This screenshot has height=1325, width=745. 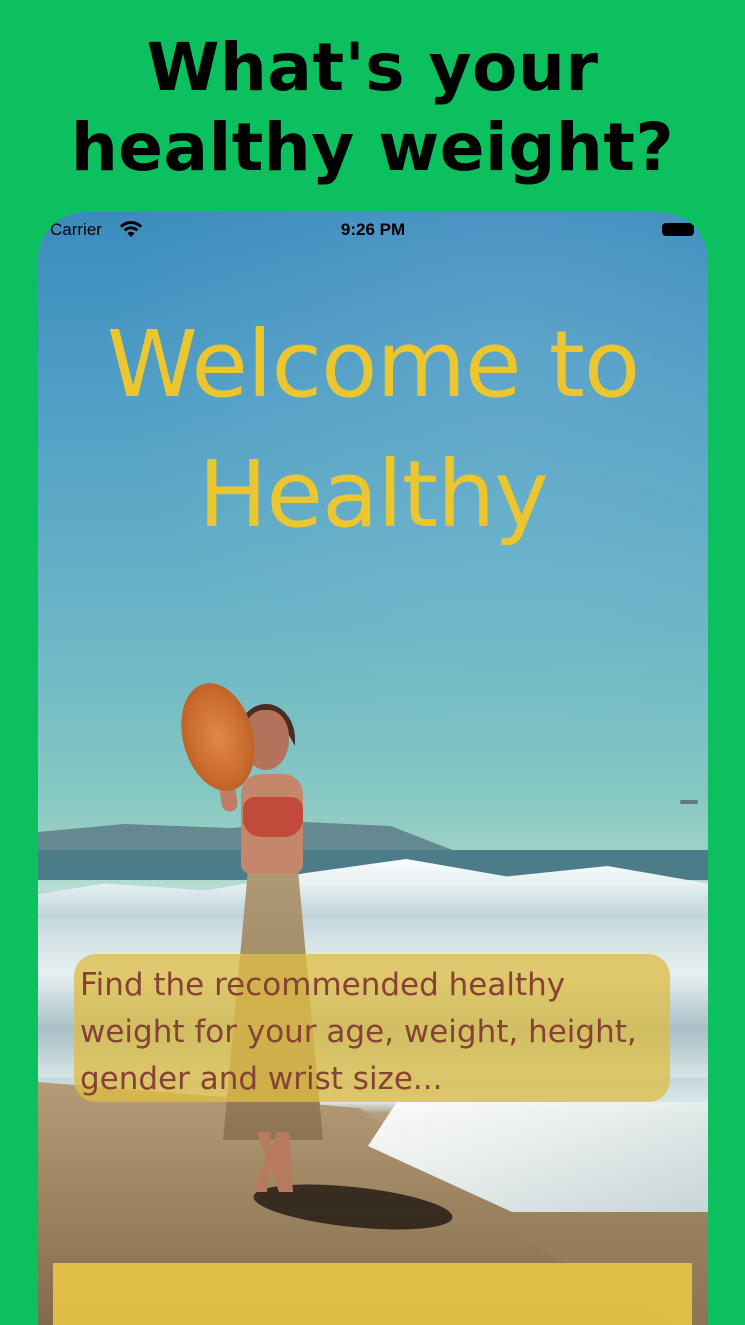 I want to click on battery-icon, so click(x=678, y=229).